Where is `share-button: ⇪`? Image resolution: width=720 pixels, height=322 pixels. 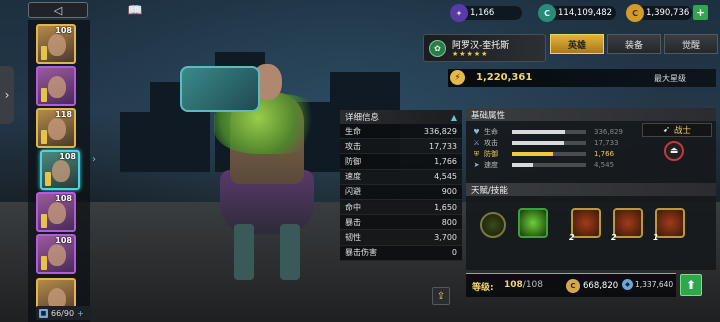 share-button: ⇪ is located at coordinates (441, 296).